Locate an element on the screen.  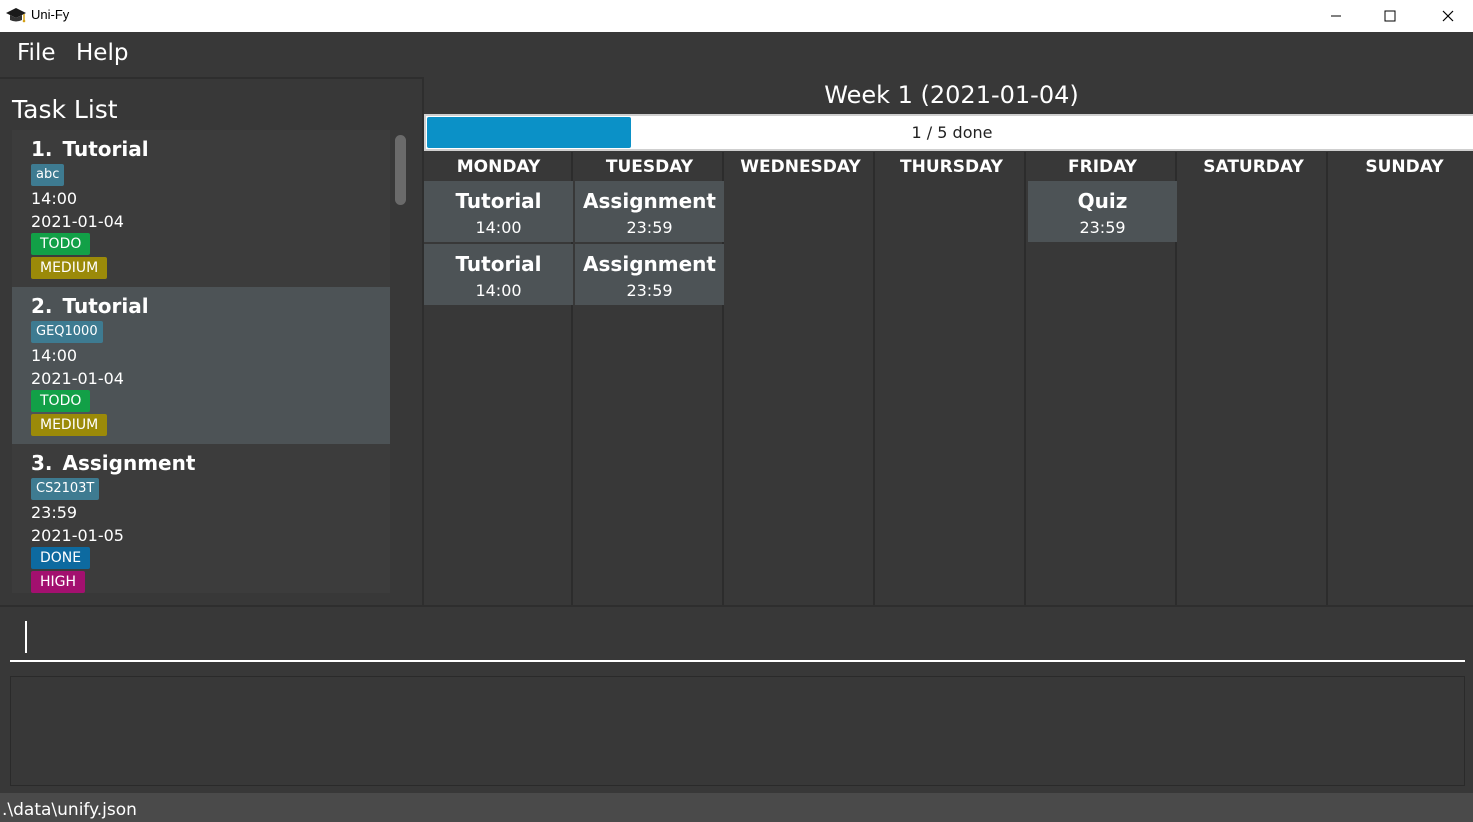
scrollbar-thumb is located at coordinates (400, 170).